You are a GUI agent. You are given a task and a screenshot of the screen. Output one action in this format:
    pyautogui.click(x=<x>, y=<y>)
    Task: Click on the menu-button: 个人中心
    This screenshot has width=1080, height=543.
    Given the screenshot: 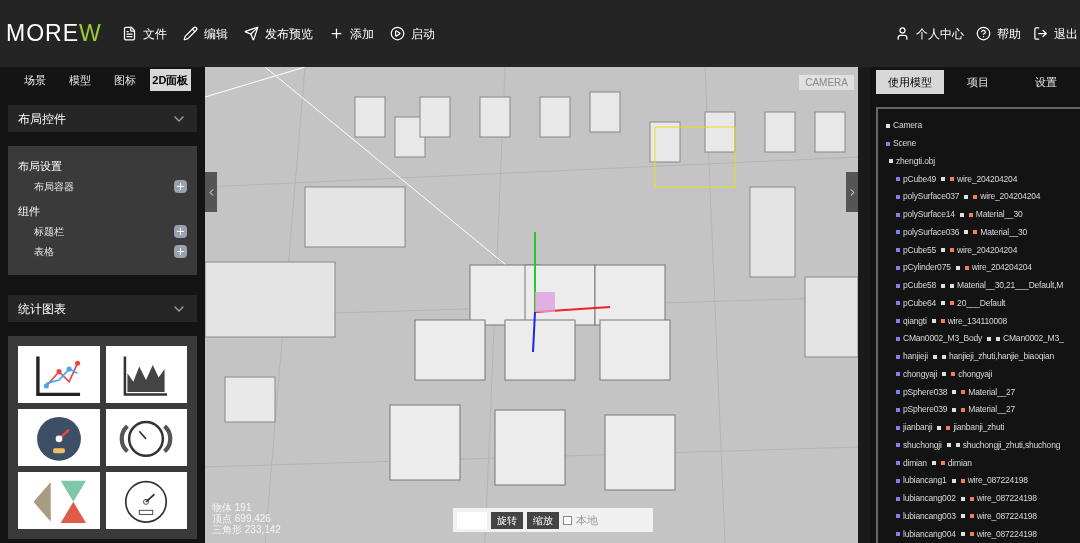 What is the action you would take?
    pyautogui.click(x=929, y=33)
    